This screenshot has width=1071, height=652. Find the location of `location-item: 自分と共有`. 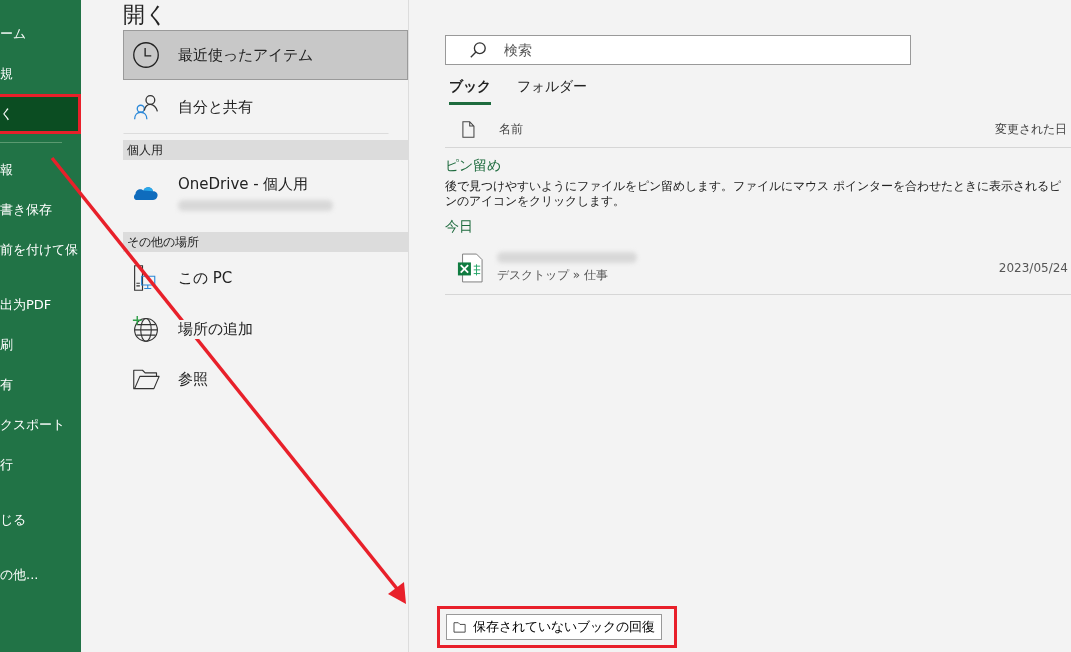

location-item: 自分と共有 is located at coordinates (256, 107).